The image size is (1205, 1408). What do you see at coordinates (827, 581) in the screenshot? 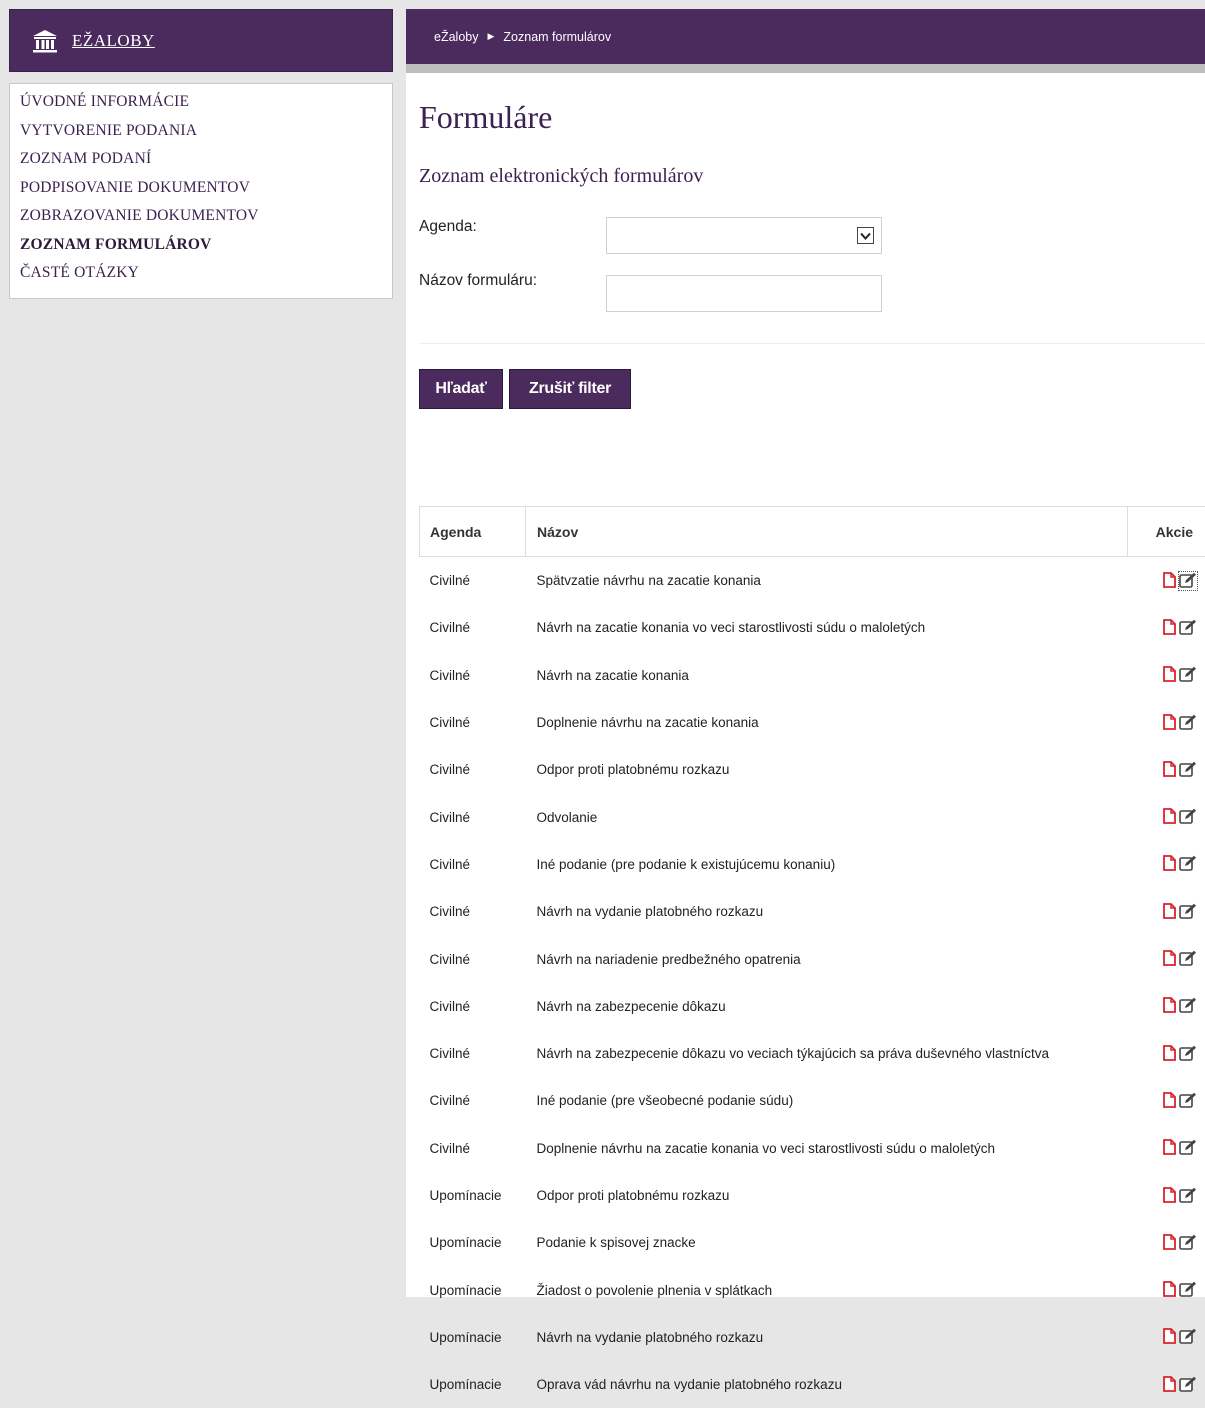
I see `cell-nazov: Spätvzatie návrhu na zacatie konania` at bounding box center [827, 581].